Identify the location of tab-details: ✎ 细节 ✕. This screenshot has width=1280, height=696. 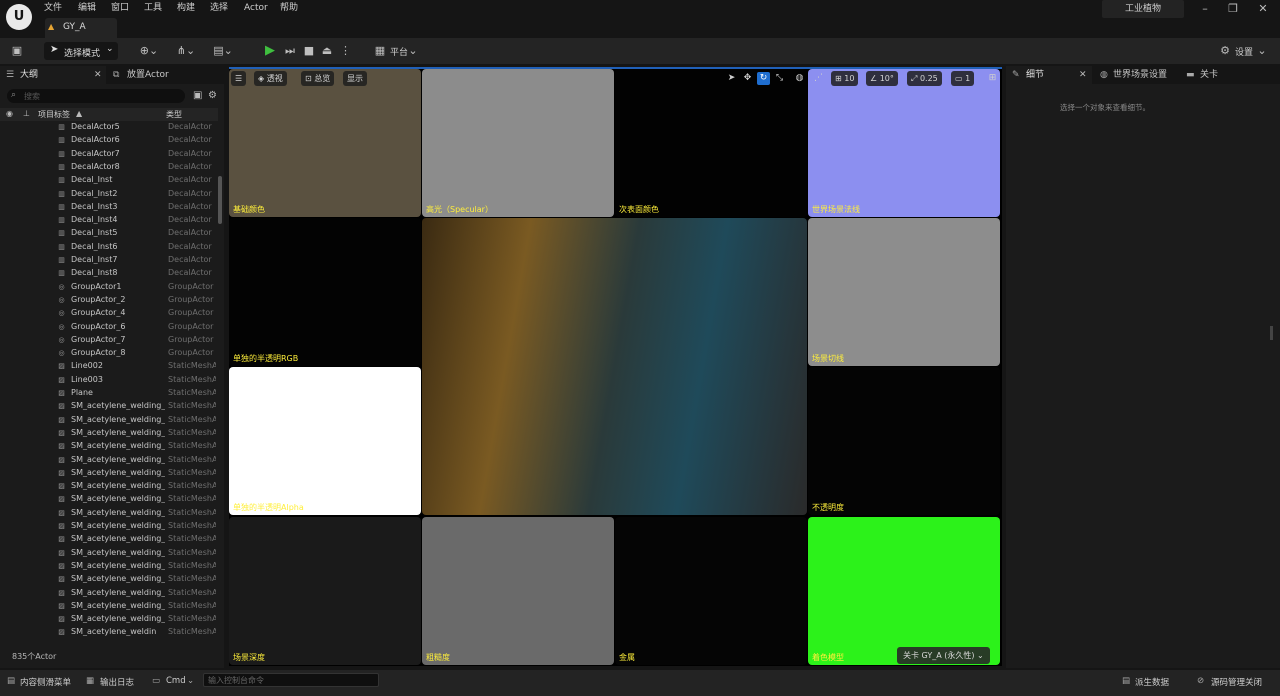
(1049, 75).